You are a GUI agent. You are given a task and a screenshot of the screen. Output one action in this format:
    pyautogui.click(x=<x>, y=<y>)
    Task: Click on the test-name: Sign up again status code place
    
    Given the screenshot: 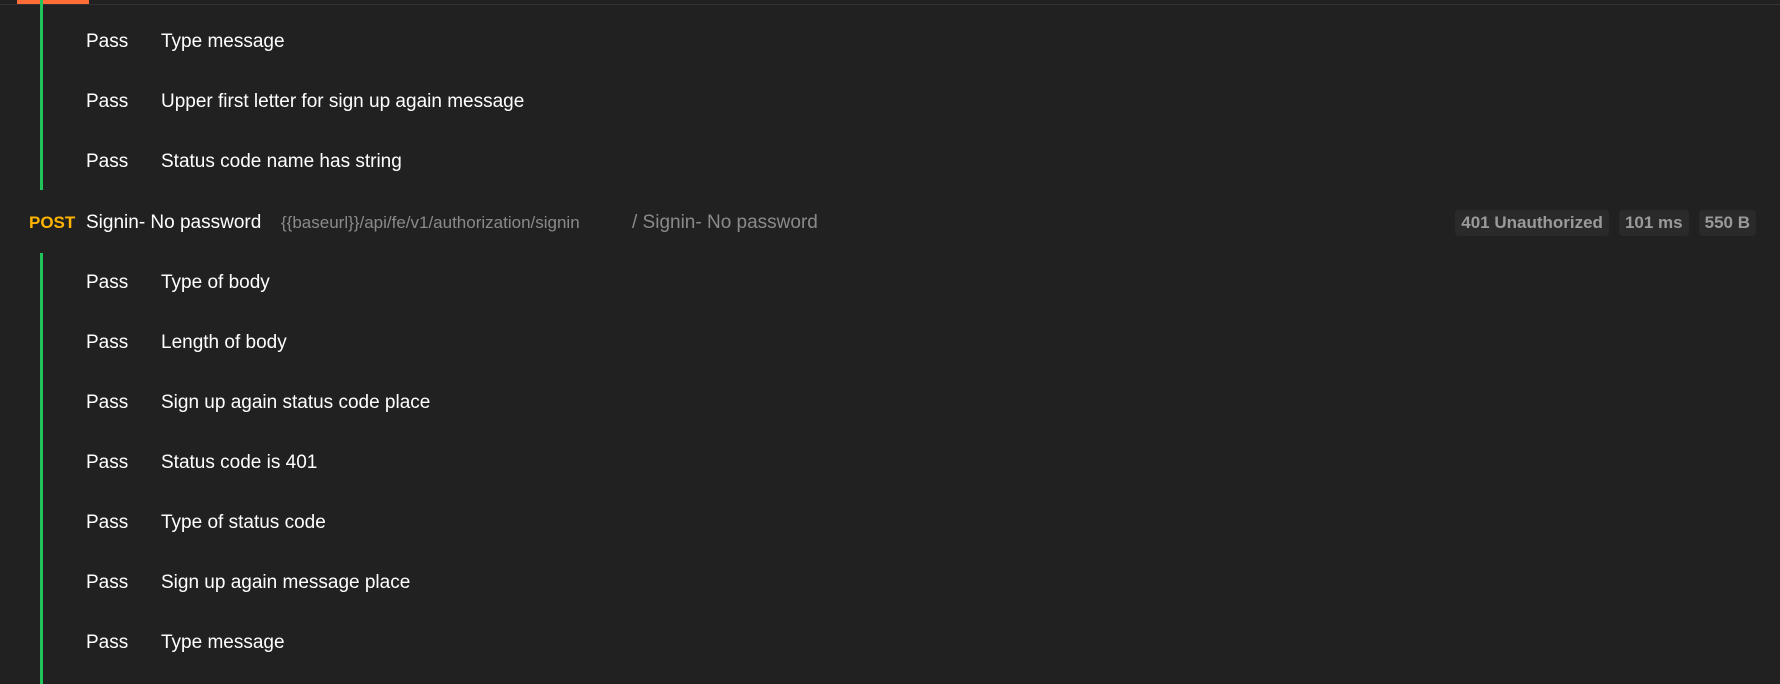 What is the action you would take?
    pyautogui.click(x=296, y=402)
    